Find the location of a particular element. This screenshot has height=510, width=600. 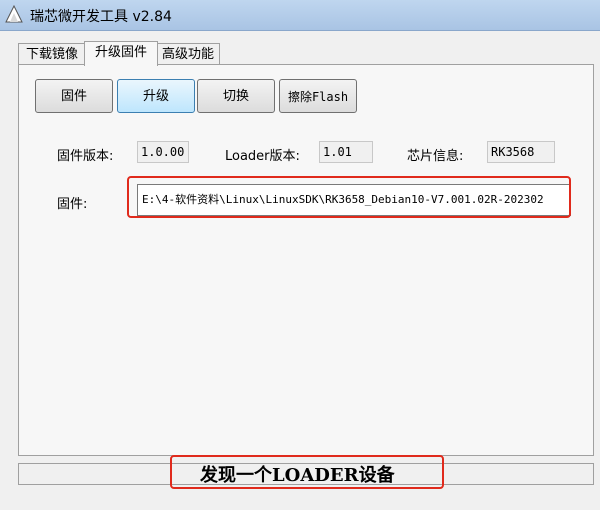

window-title: 瑞芯微开发工具 v2.84 is located at coordinates (101, 17).